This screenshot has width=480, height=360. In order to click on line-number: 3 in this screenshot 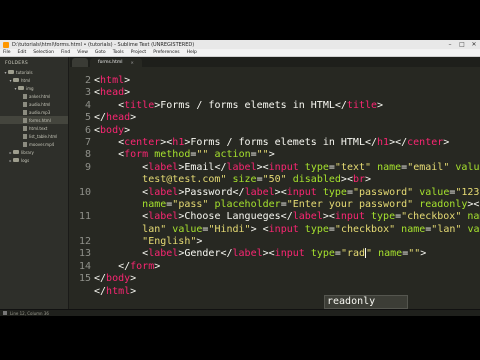, I will do `click(87, 93)`.